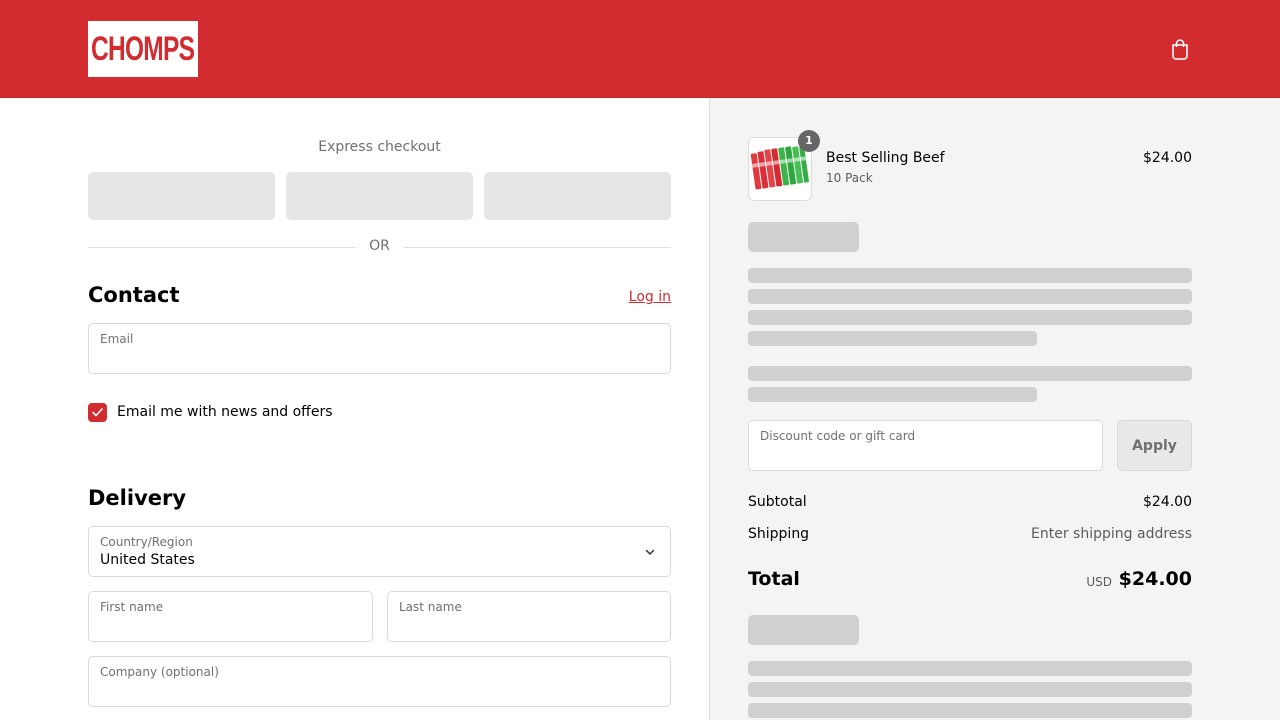 The height and width of the screenshot is (720, 1280). Describe the element at coordinates (230, 616) in the screenshot. I see `first-name-field: First name` at that location.